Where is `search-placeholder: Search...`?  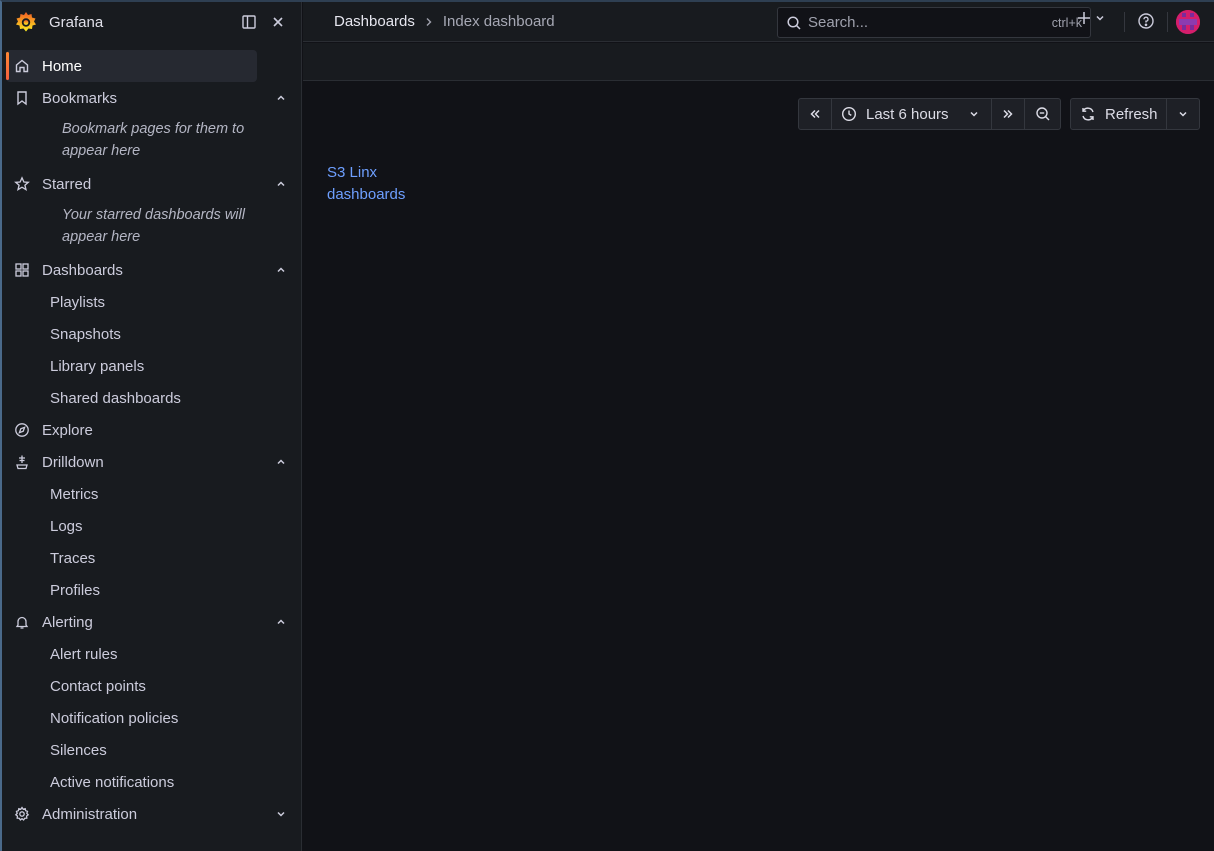 search-placeholder: Search... is located at coordinates (838, 22).